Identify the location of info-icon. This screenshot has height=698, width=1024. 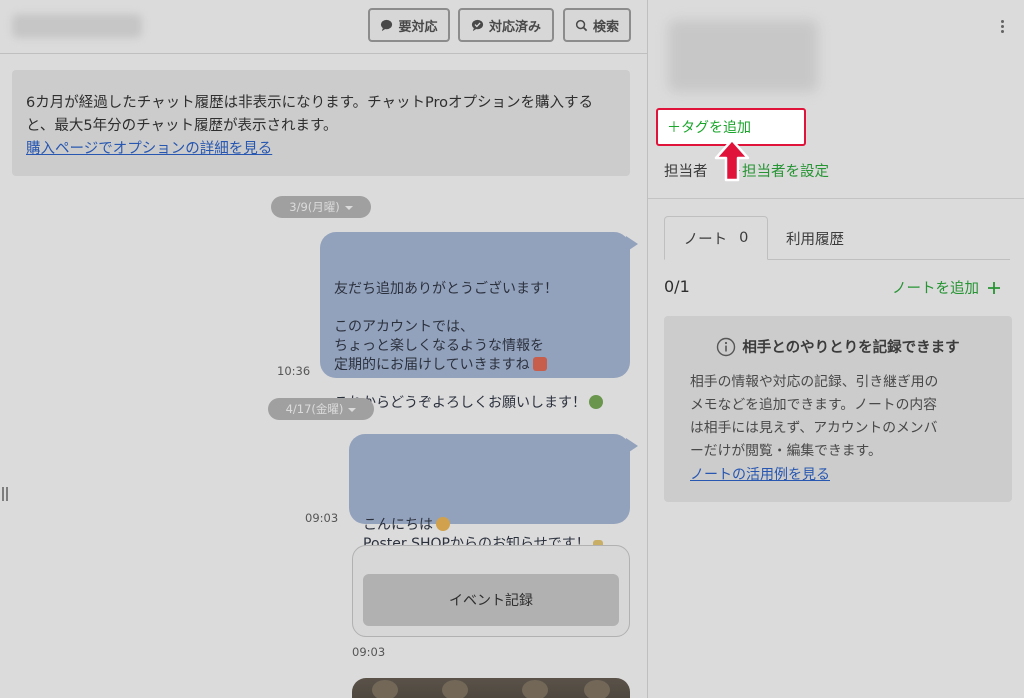
(726, 346).